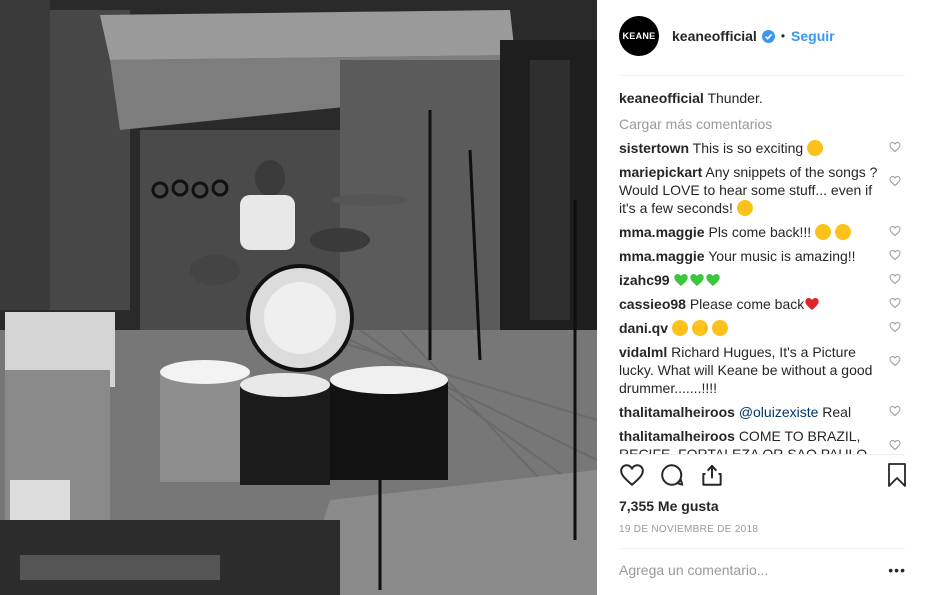 The image size is (928, 595). What do you see at coordinates (813, 36) in the screenshot?
I see `follow-button: Seguir` at bounding box center [813, 36].